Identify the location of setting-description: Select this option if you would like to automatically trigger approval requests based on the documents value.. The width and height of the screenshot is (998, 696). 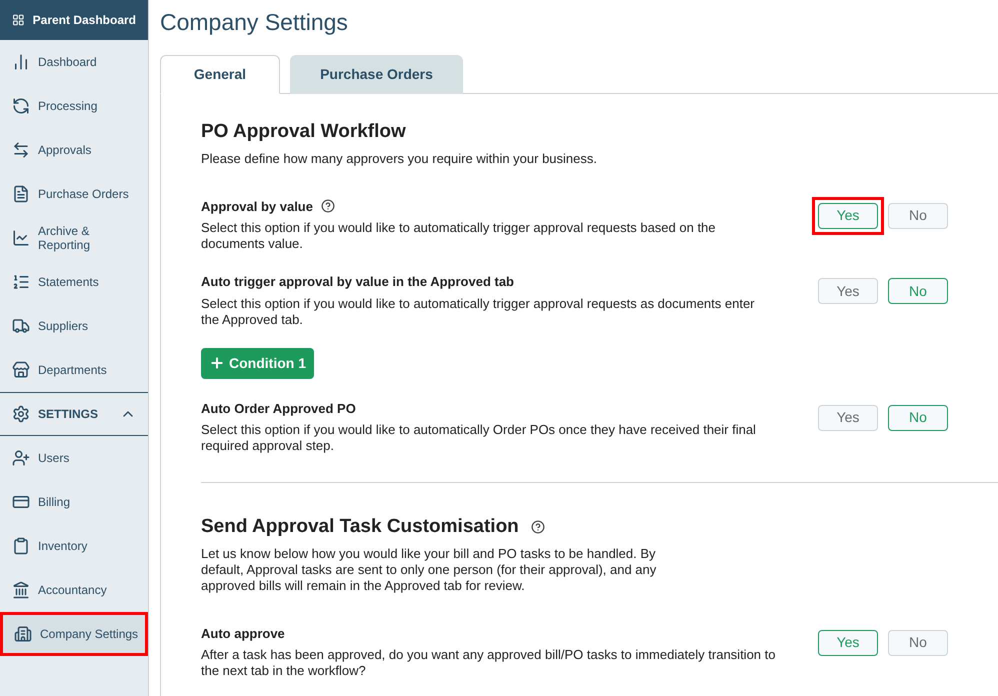
(459, 236).